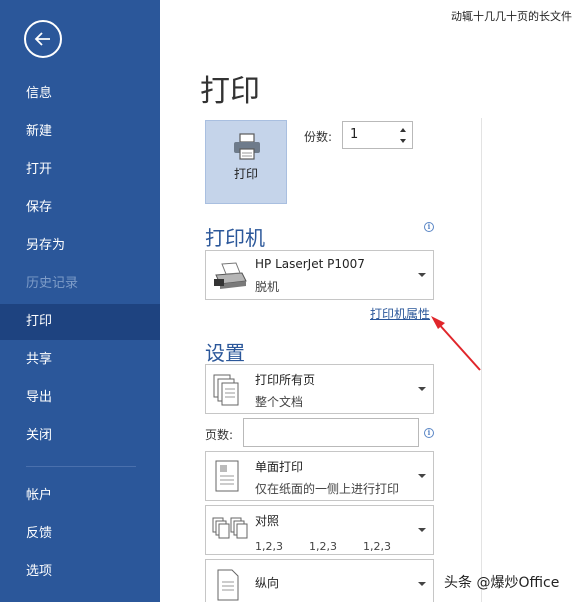 Image resolution: width=577 pixels, height=602 pixels. Describe the element at coordinates (247, 146) in the screenshot. I see `printer-icon` at that location.